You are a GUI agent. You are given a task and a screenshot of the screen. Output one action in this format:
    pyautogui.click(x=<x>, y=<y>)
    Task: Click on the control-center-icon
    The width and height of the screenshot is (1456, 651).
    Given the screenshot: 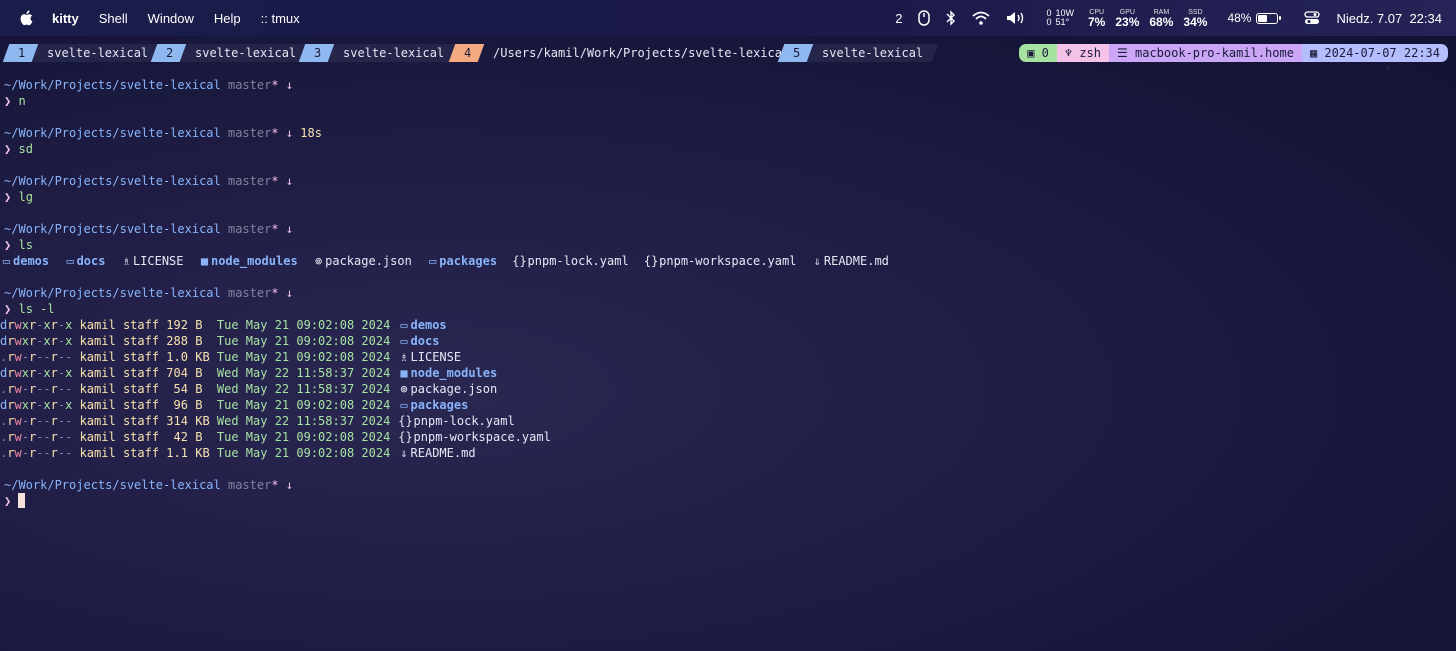 What is the action you would take?
    pyautogui.click(x=1312, y=18)
    